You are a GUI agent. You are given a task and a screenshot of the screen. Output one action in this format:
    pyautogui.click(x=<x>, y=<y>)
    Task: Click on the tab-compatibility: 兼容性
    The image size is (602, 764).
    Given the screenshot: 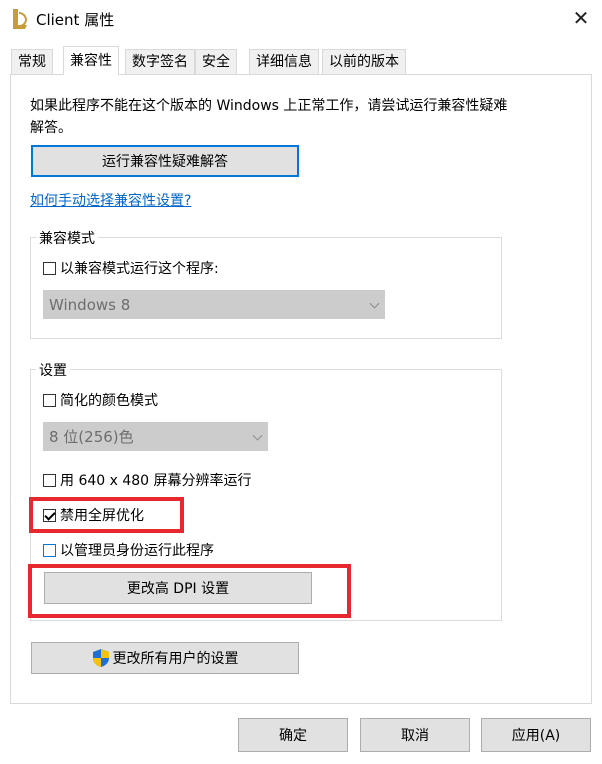 What is the action you would take?
    pyautogui.click(x=91, y=60)
    